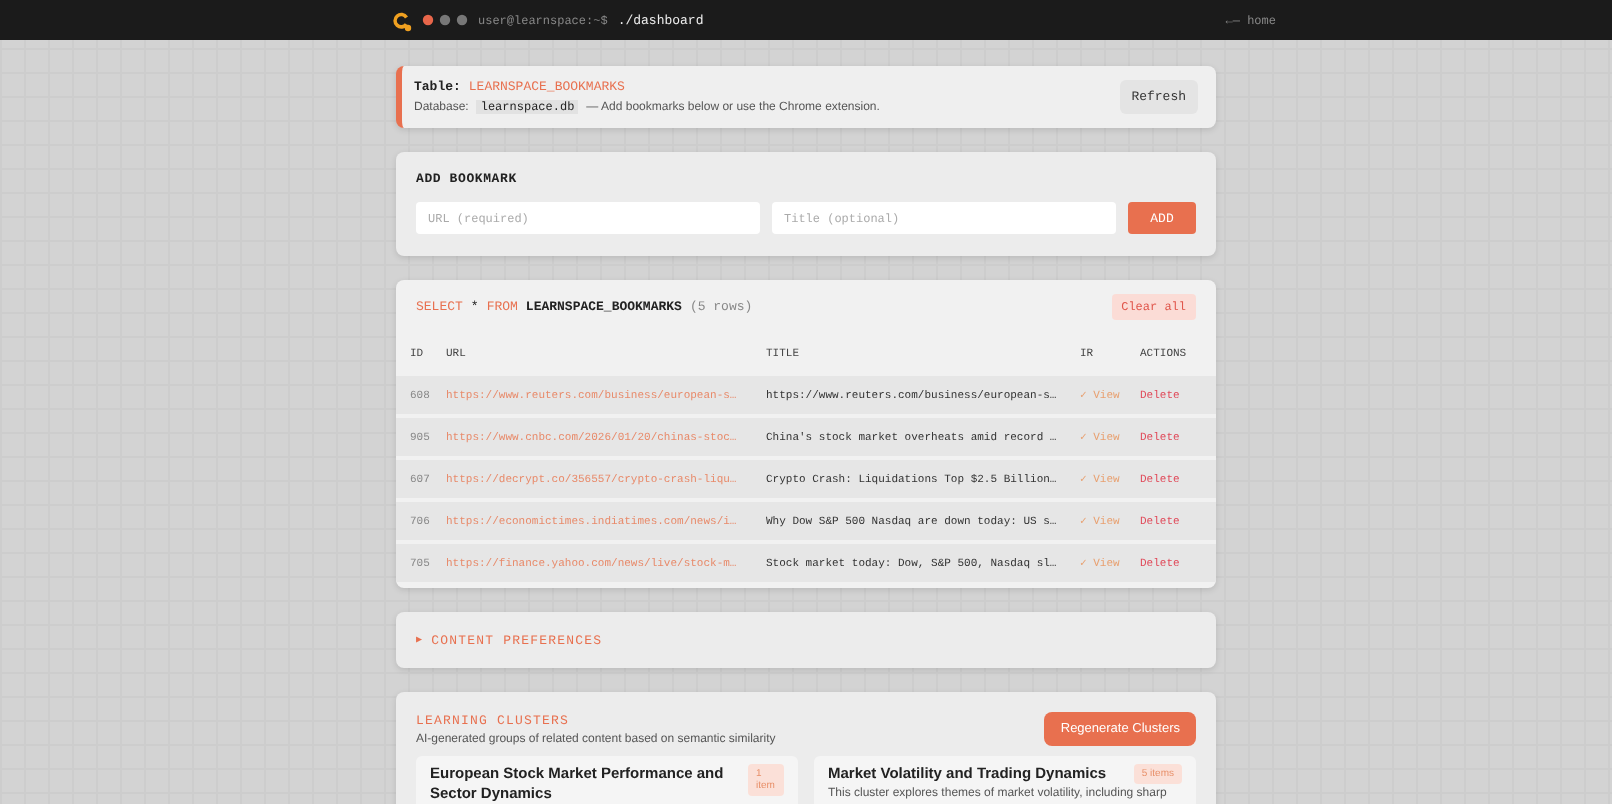  What do you see at coordinates (401, 20) in the screenshot?
I see `logo-icon` at bounding box center [401, 20].